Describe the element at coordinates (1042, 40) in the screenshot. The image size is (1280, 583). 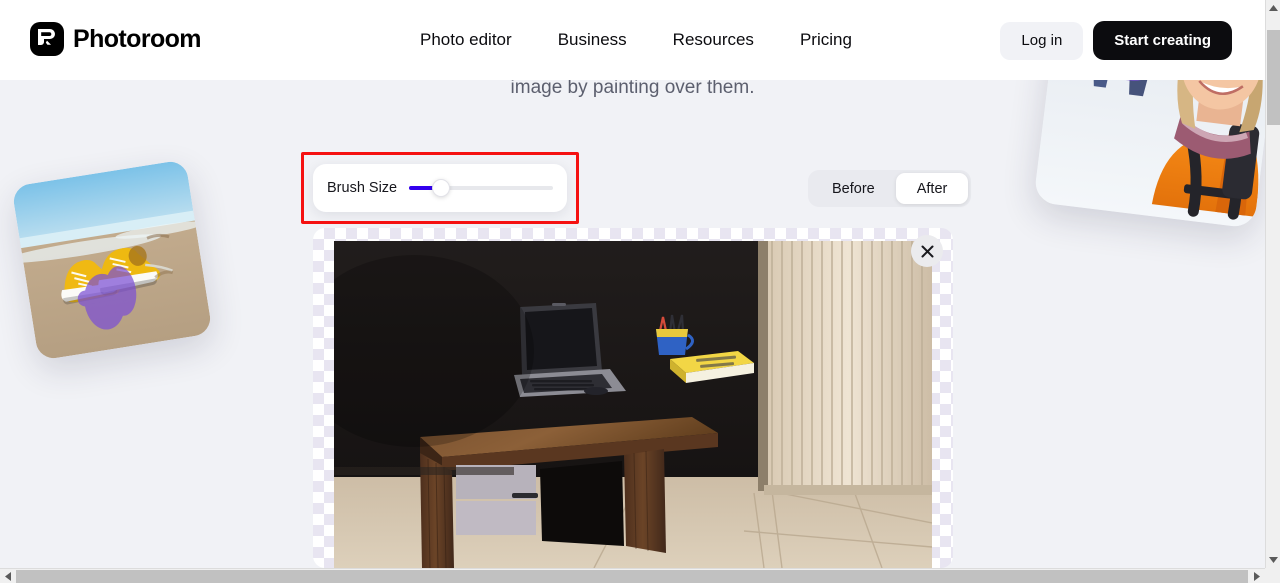
I see `login-button: Log in` at that location.